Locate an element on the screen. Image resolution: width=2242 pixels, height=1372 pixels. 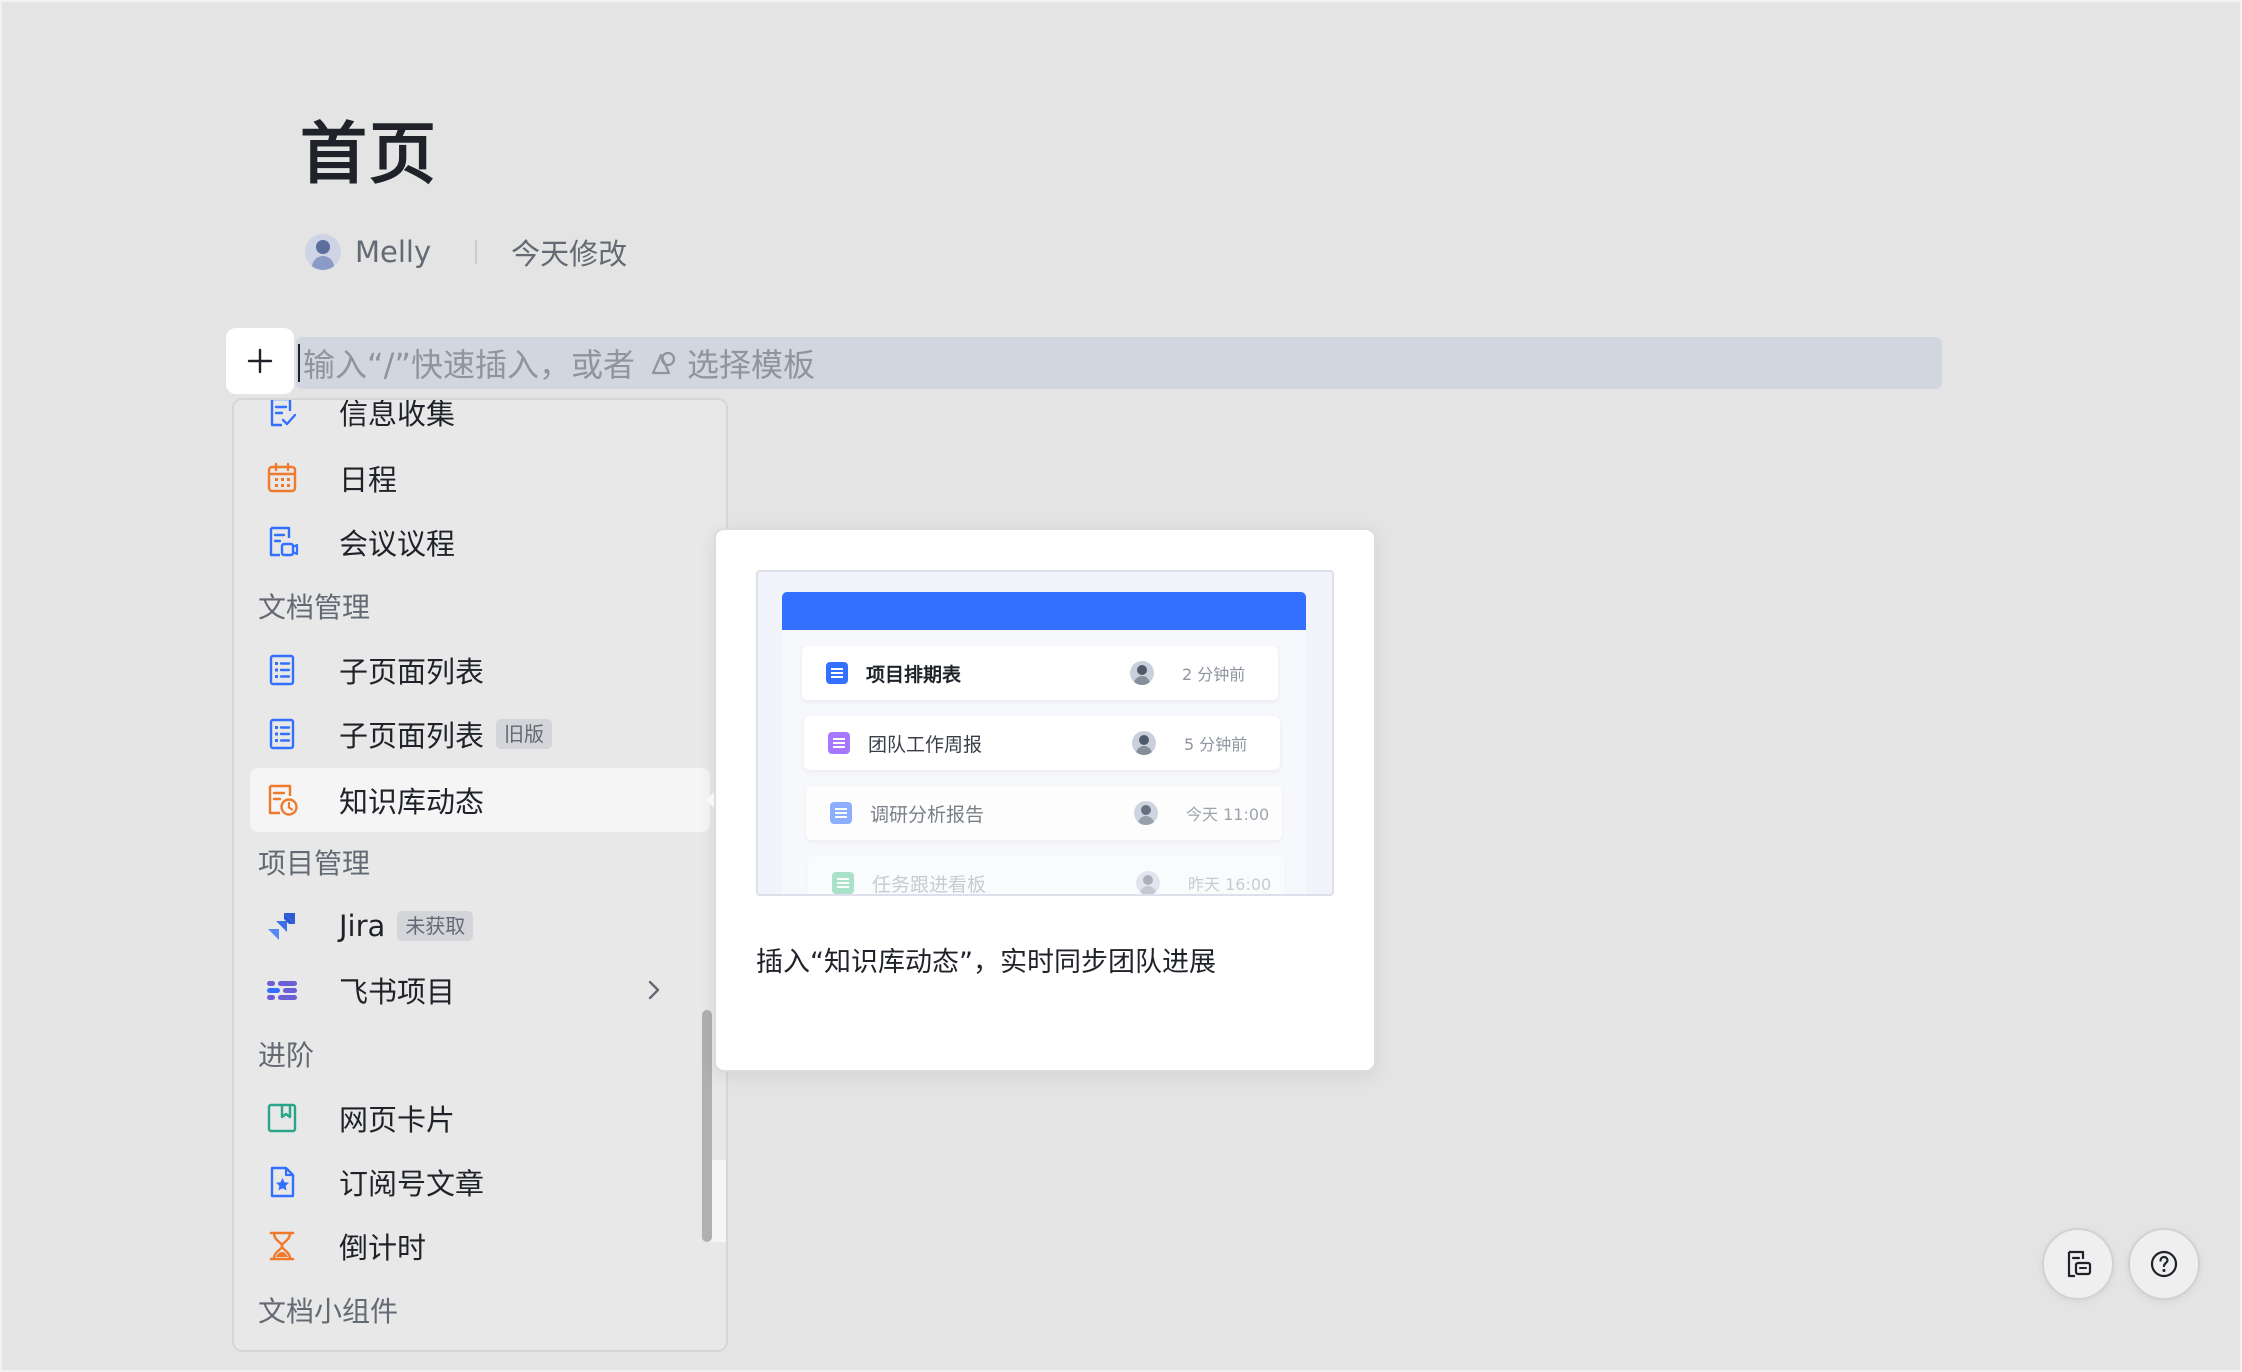
doc-meta: Melly 今天修改 is located at coordinates (466, 252).